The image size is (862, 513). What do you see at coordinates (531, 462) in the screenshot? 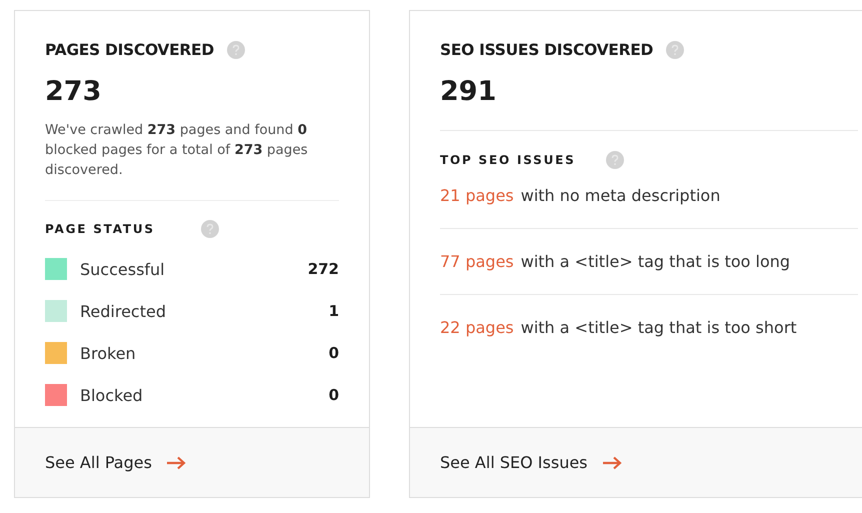
I see `see-all-seo-issues-link: See All SEO Issues` at bounding box center [531, 462].